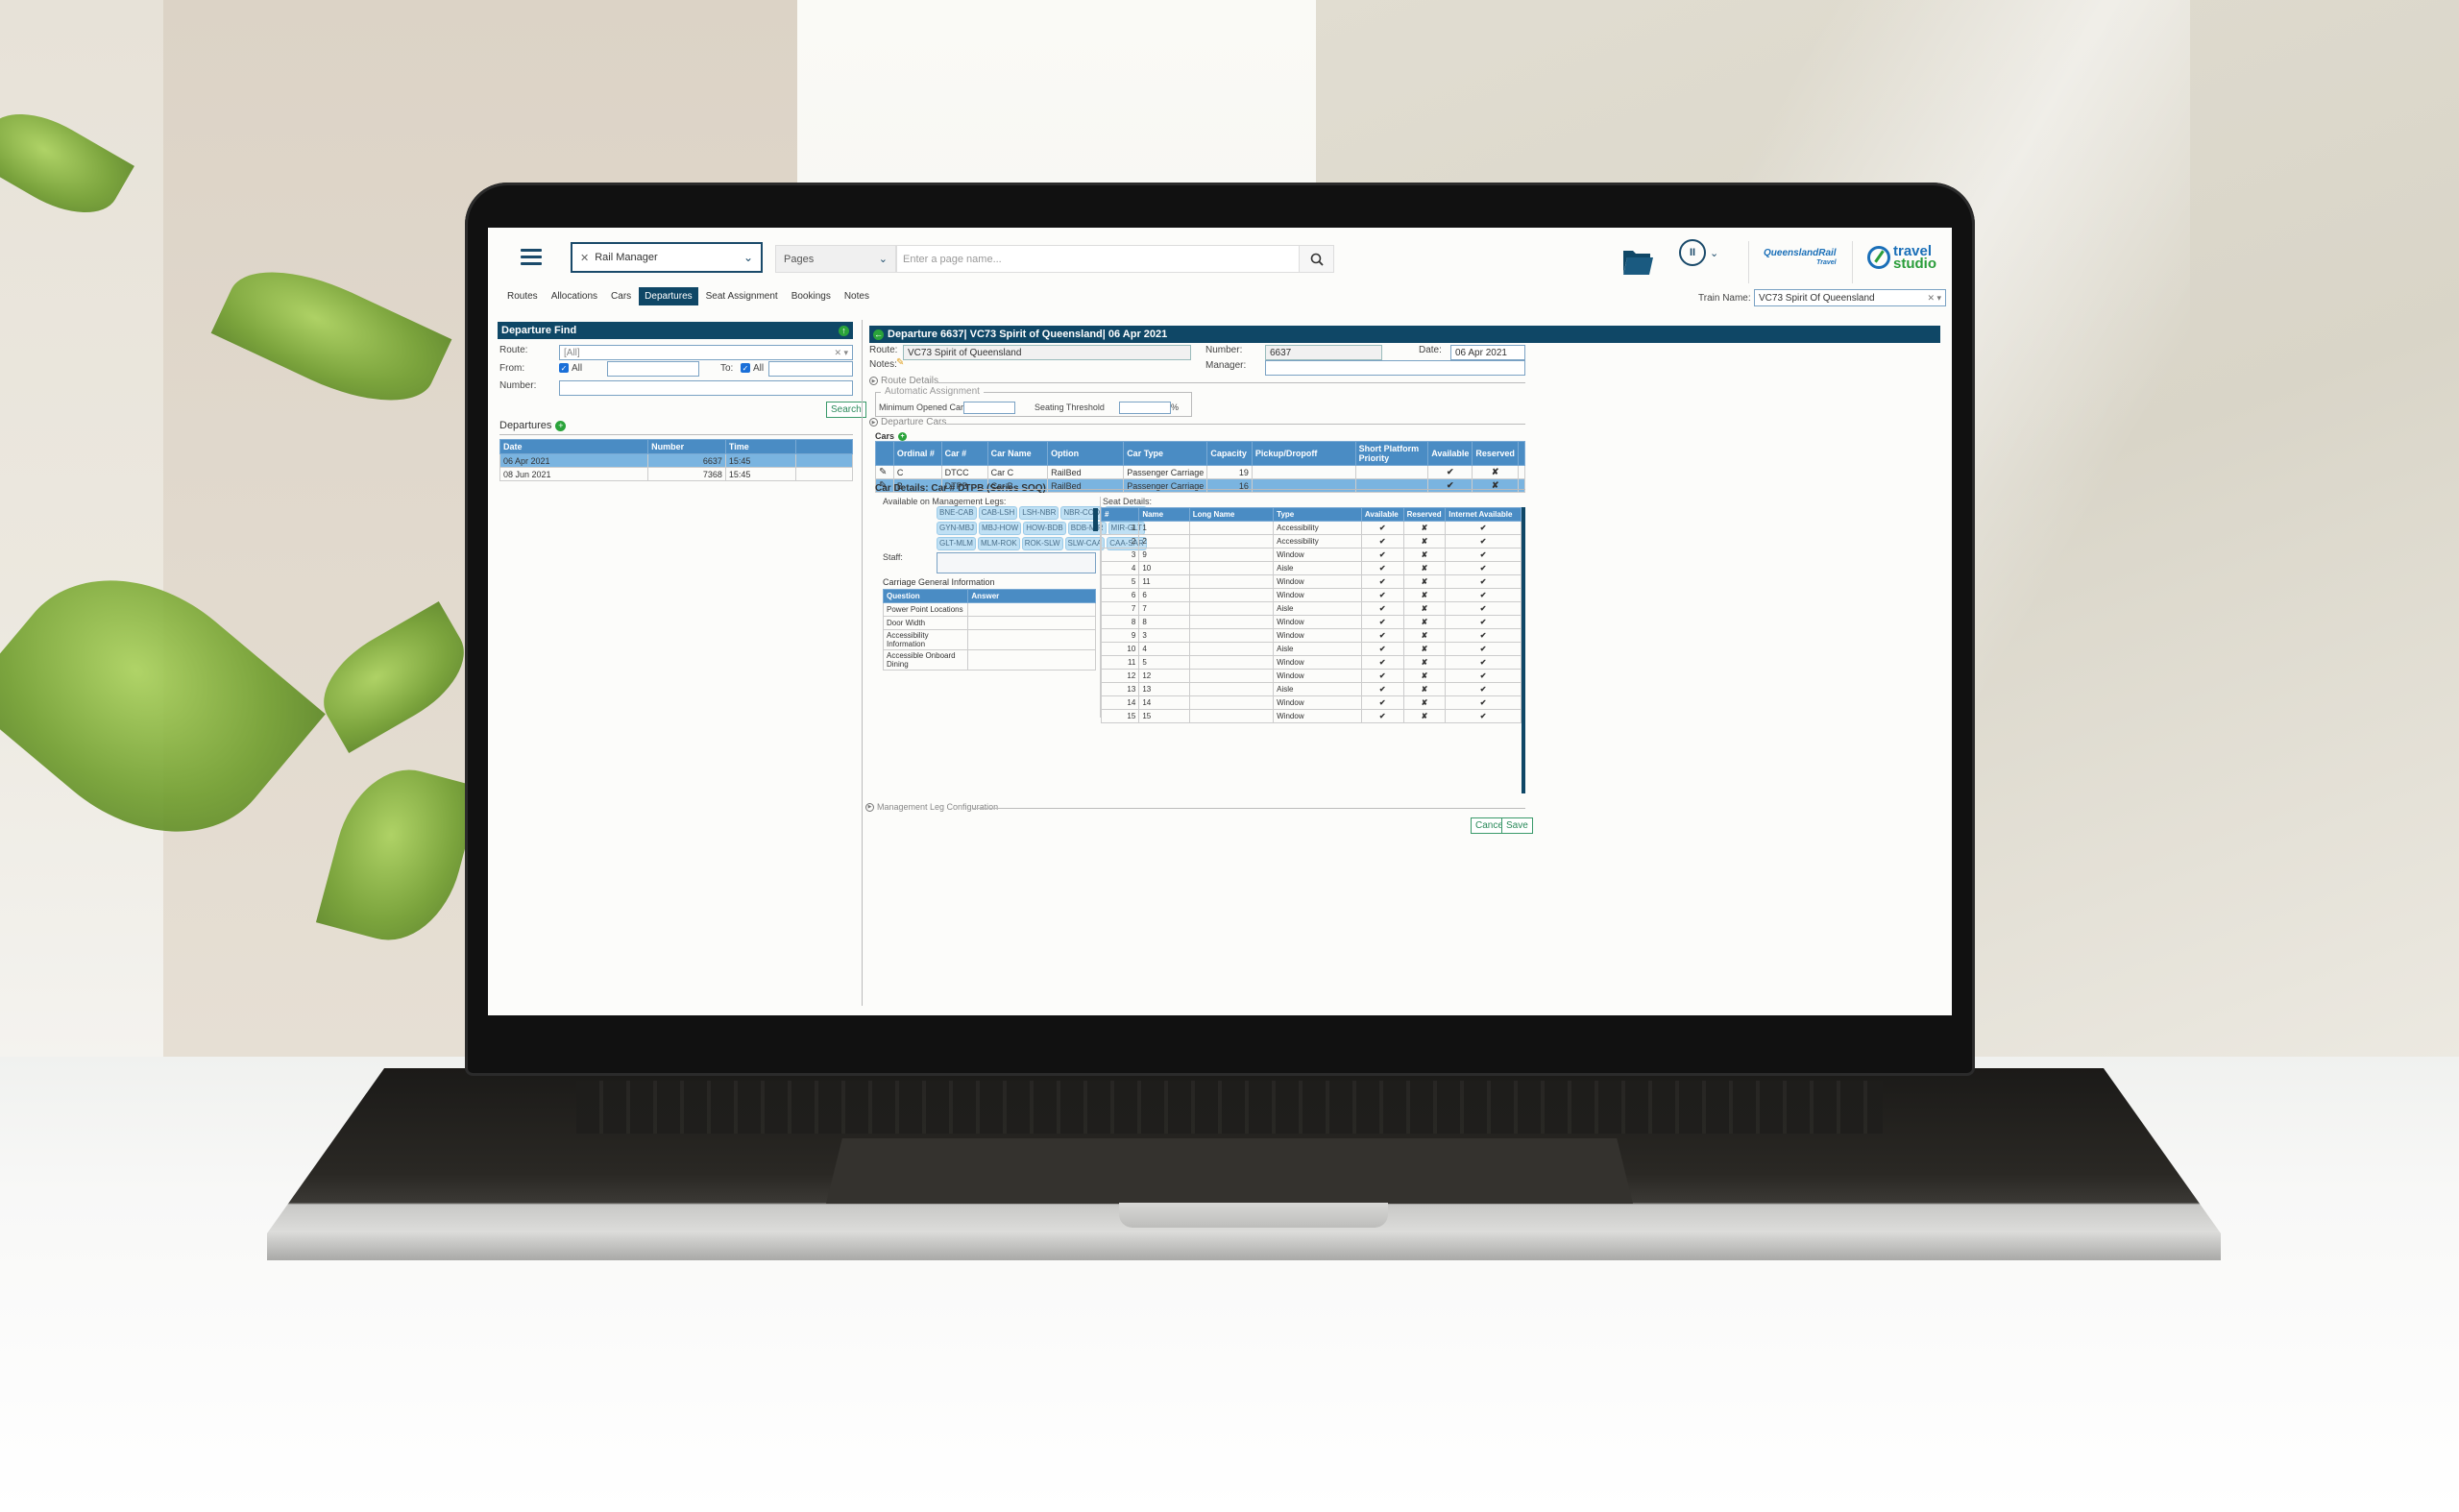 This screenshot has height=1512, width=2459. I want to click on tab-seat-assignment: Seat Assignment, so click(742, 296).